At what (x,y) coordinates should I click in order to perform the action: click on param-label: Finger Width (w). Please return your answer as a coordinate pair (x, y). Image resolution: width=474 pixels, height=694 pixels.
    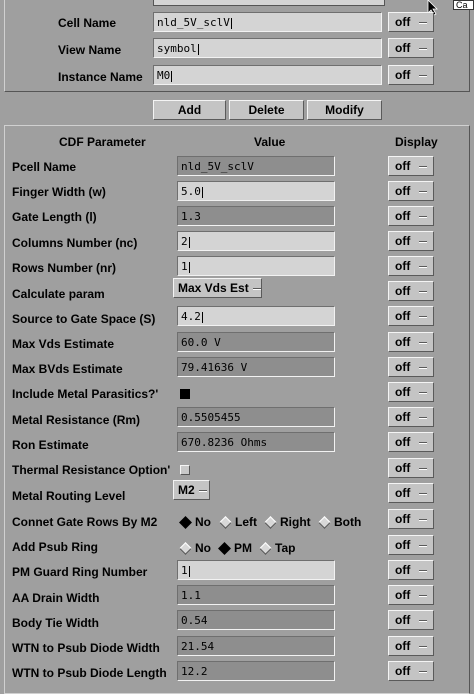
    Looking at the image, I should click on (59, 192).